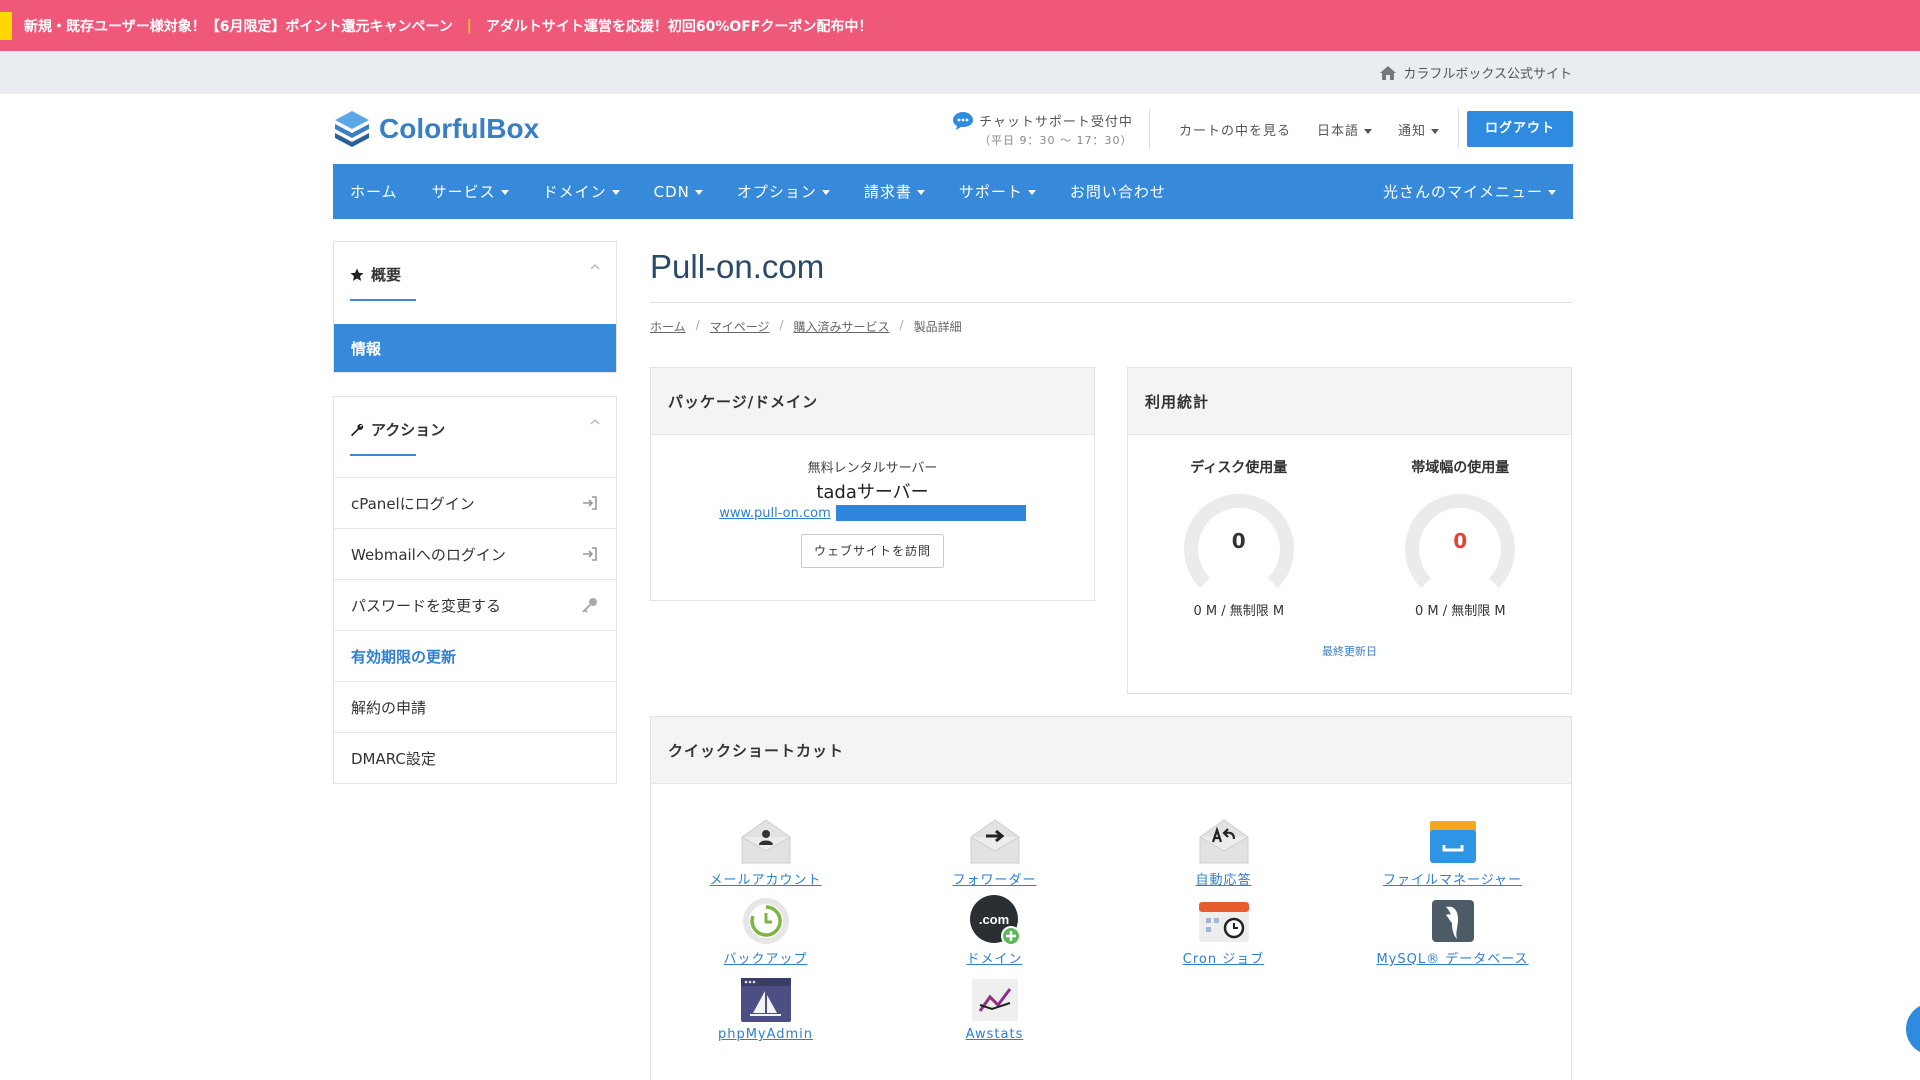  What do you see at coordinates (740, 326) in the screenshot?
I see `breadcrumb-mypage: マイページ` at bounding box center [740, 326].